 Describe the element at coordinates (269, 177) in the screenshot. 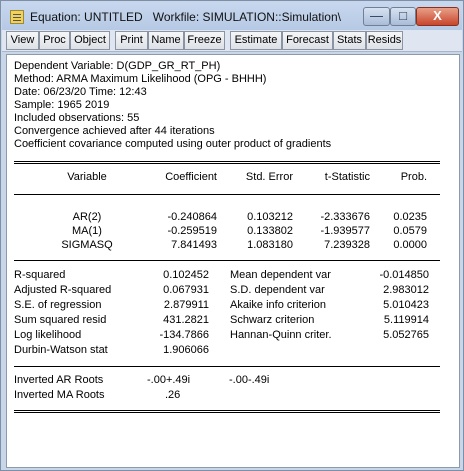

I see `col-header-std-error: Std. Error` at that location.